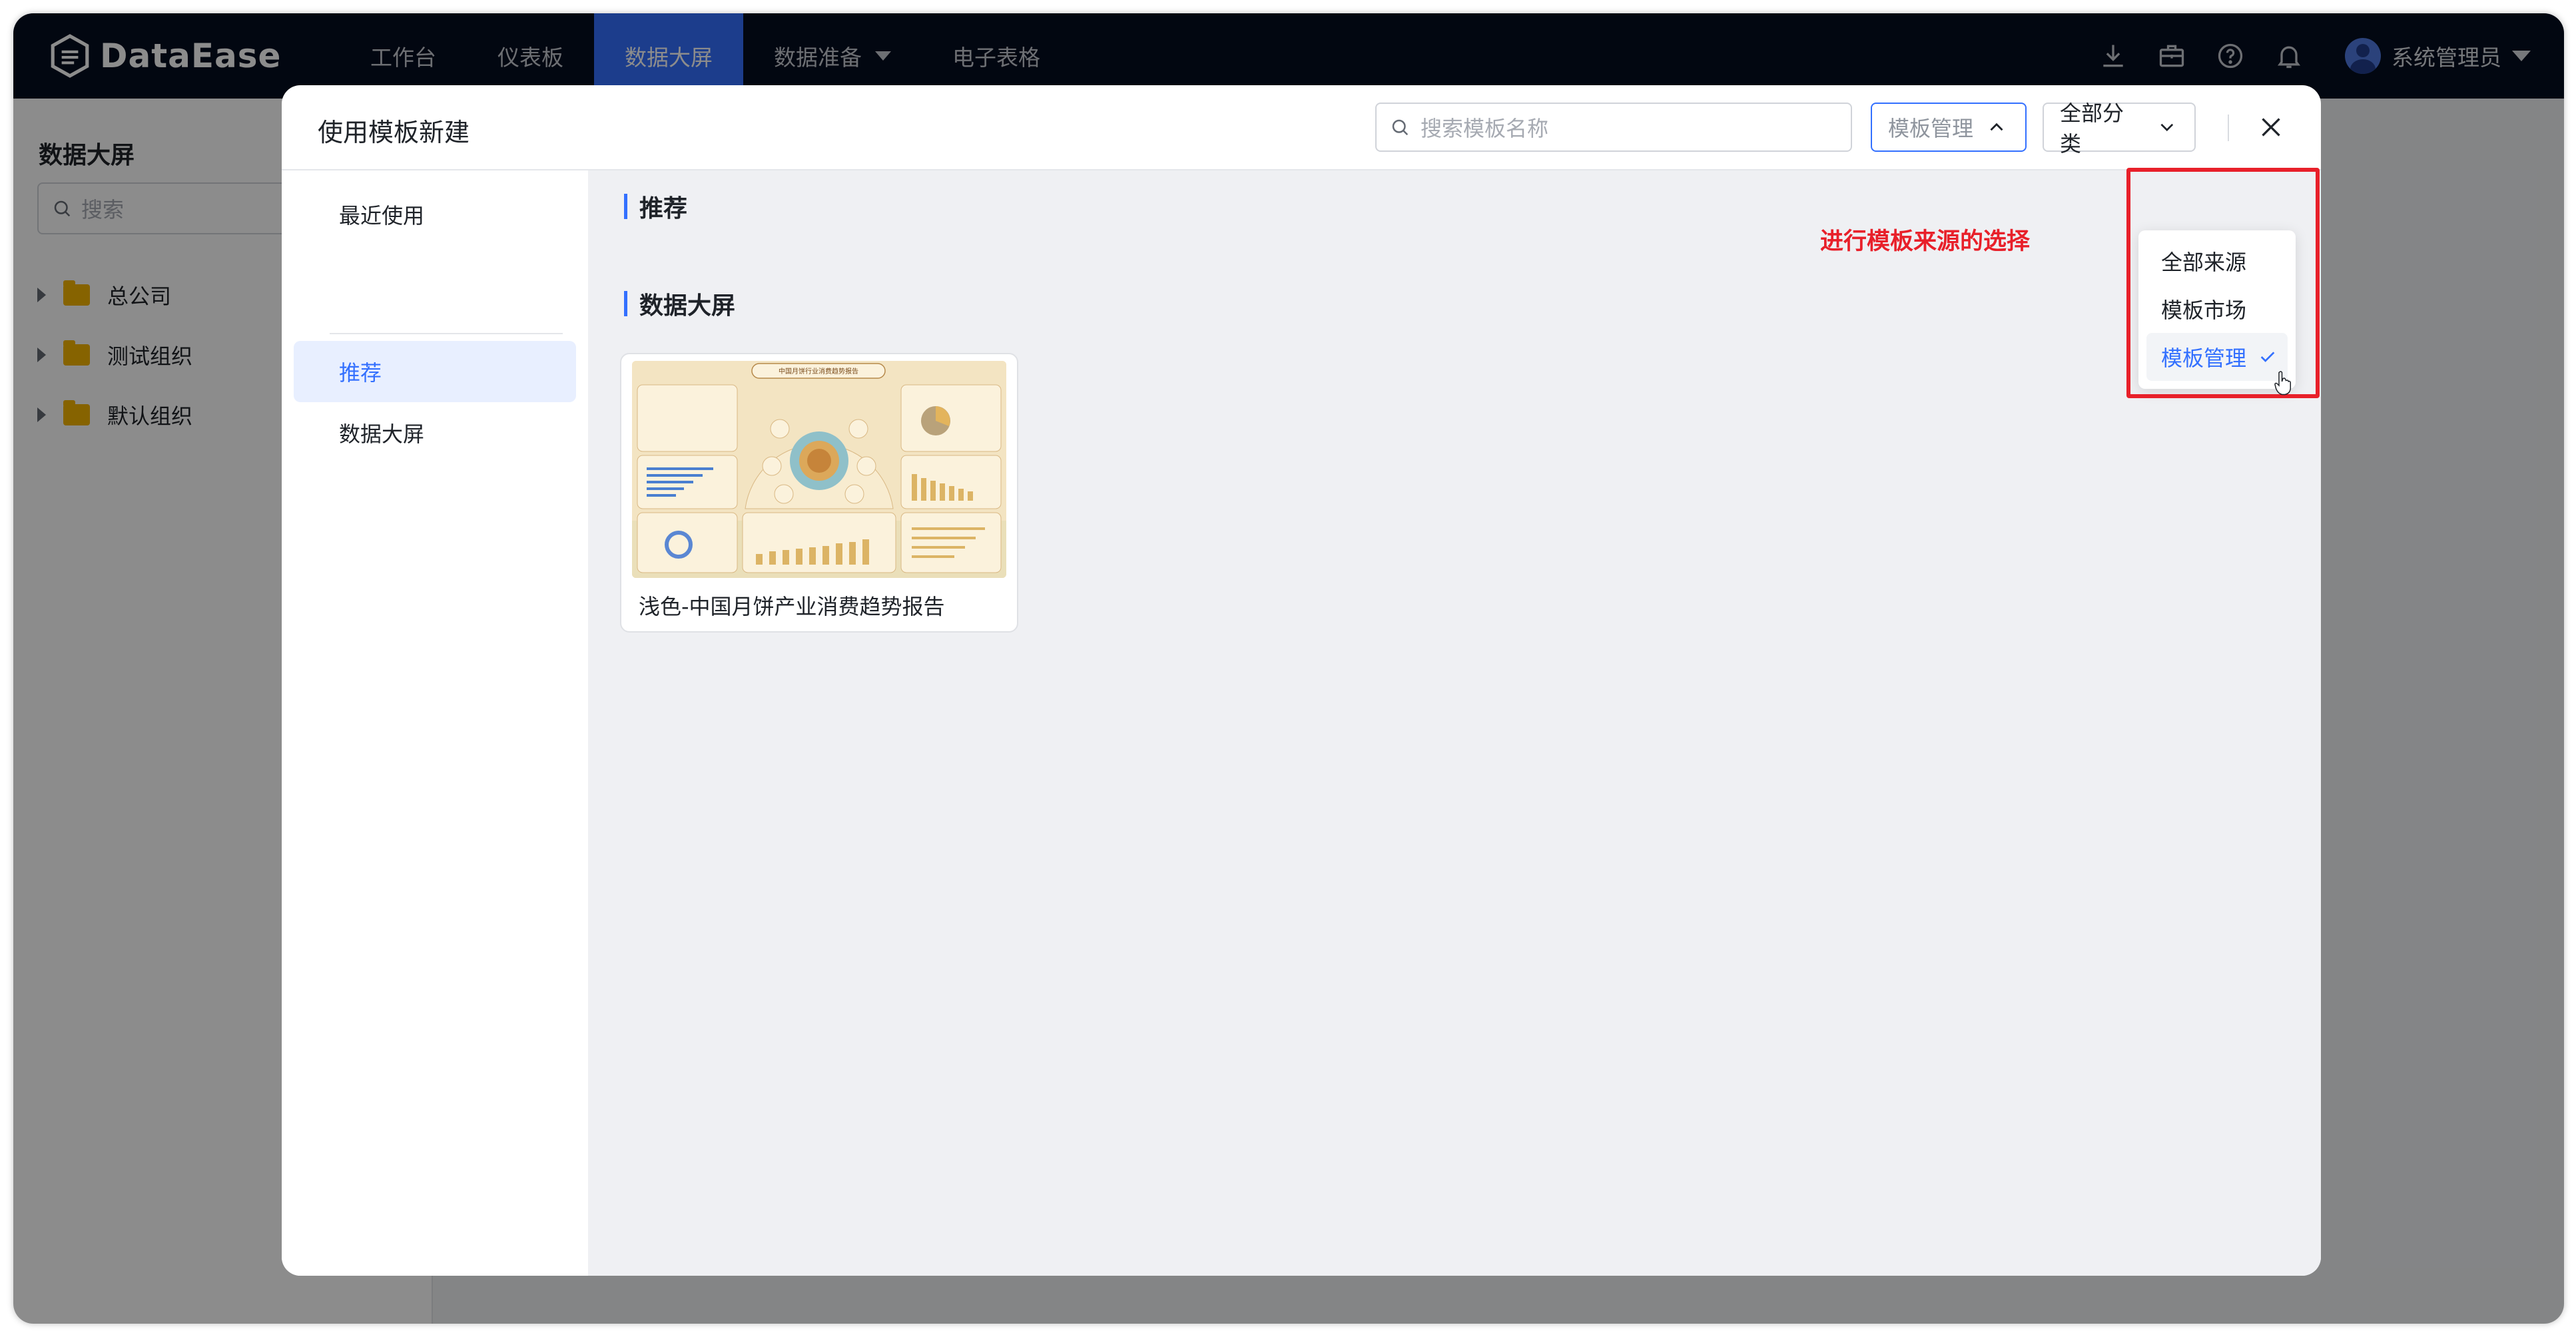  Describe the element at coordinates (435, 433) in the screenshot. I see `side-item-data-screen: 数据大屏` at that location.